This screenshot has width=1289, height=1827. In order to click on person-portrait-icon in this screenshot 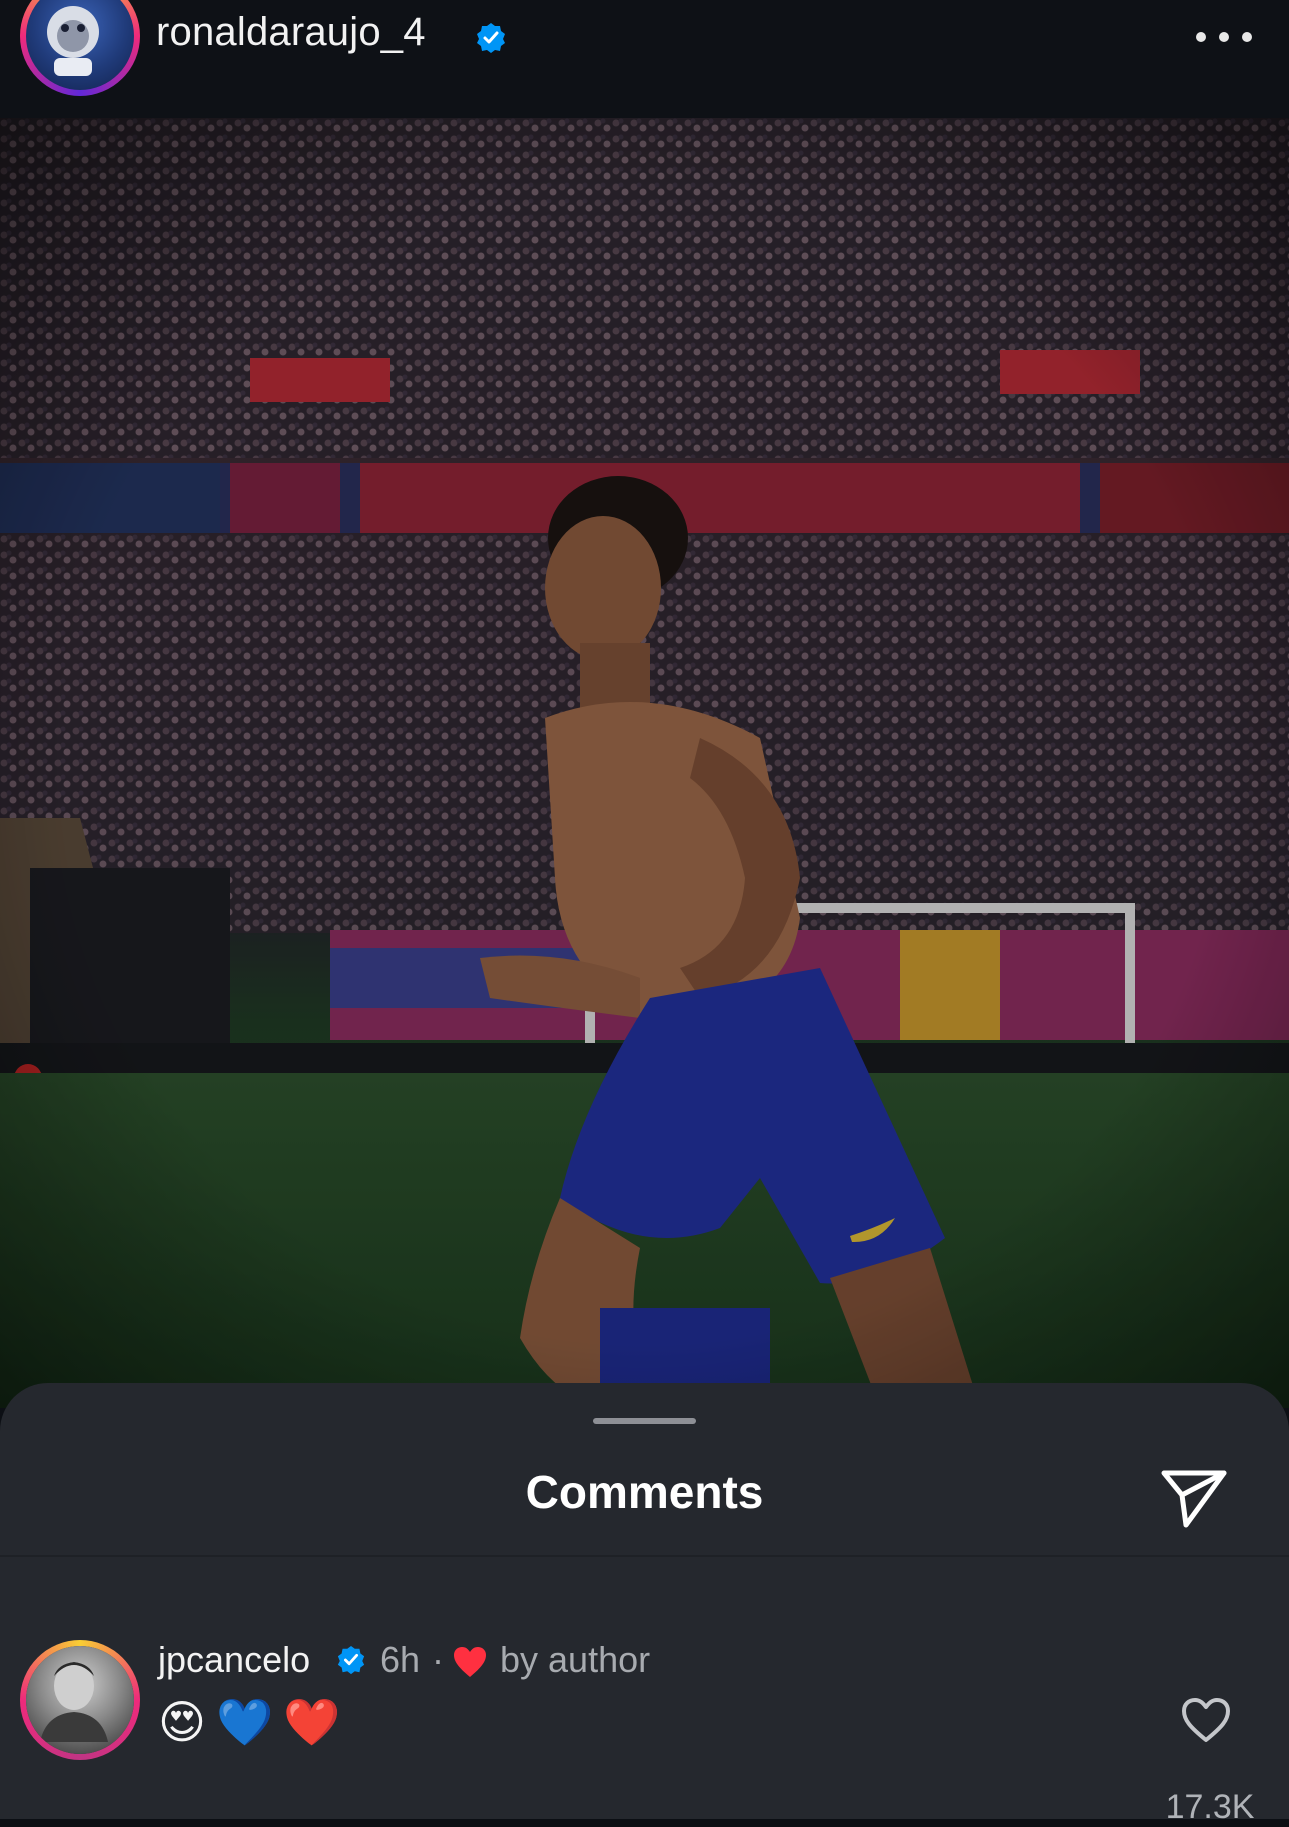, I will do `click(74, 1702)`.